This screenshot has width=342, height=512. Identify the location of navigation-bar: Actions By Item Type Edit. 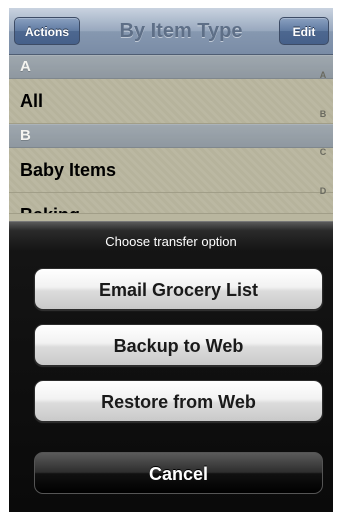
(171, 31).